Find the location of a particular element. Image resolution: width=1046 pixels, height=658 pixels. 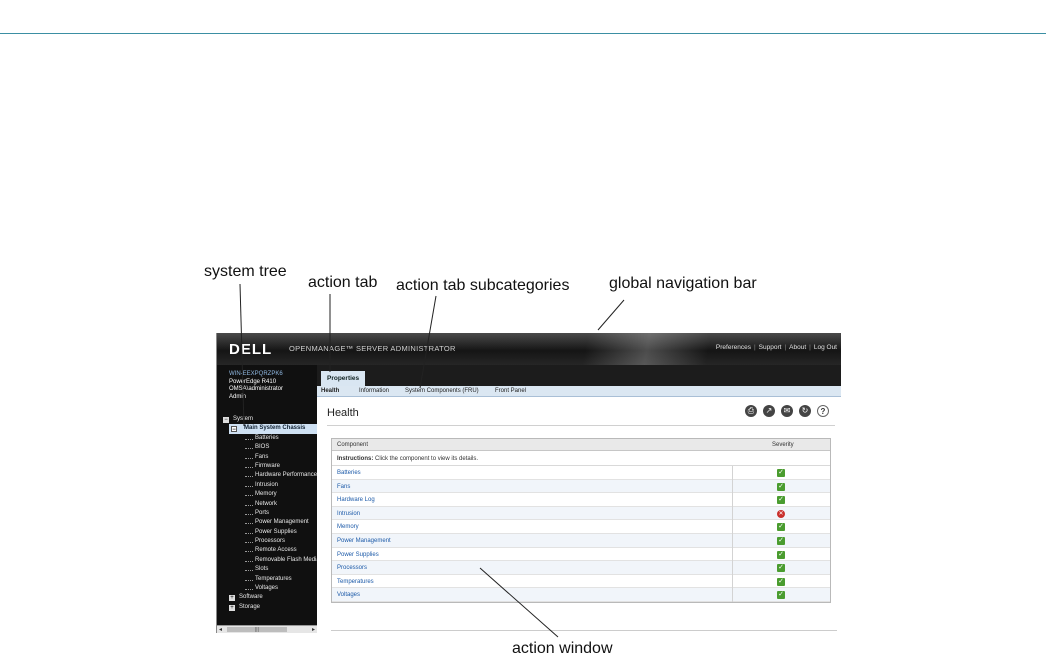

tab-properties: Properties is located at coordinates (343, 378).